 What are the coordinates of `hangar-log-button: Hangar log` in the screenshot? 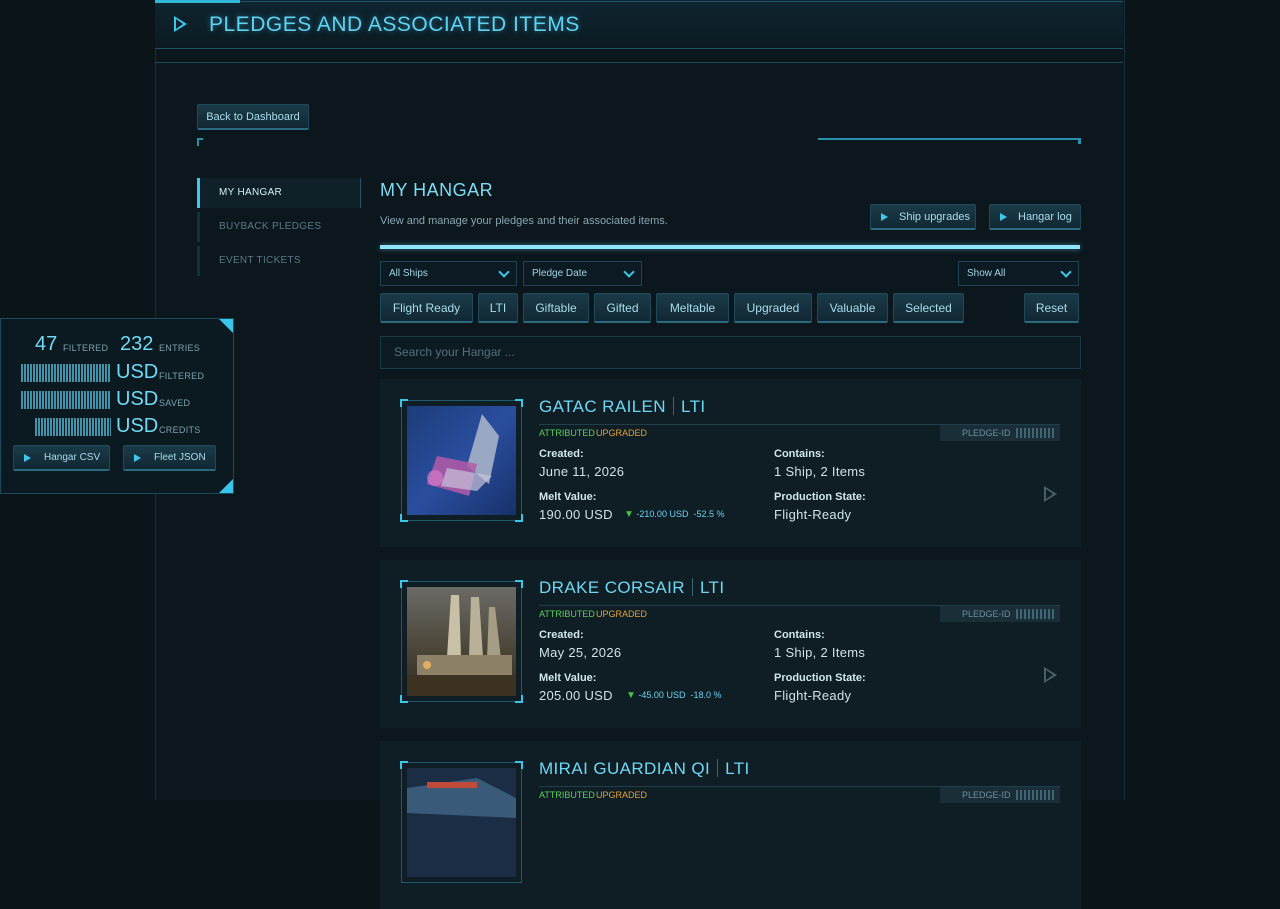 It's located at (1035, 217).